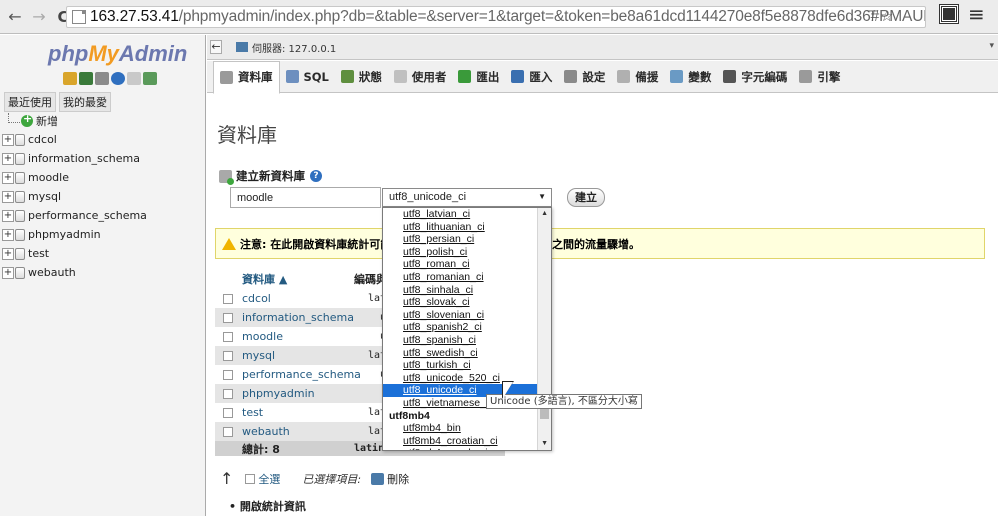 Image resolution: width=998 pixels, height=516 pixels. Describe the element at coordinates (294, 47) in the screenshot. I see `server-label: 伺服器: 127.0.0.1` at that location.